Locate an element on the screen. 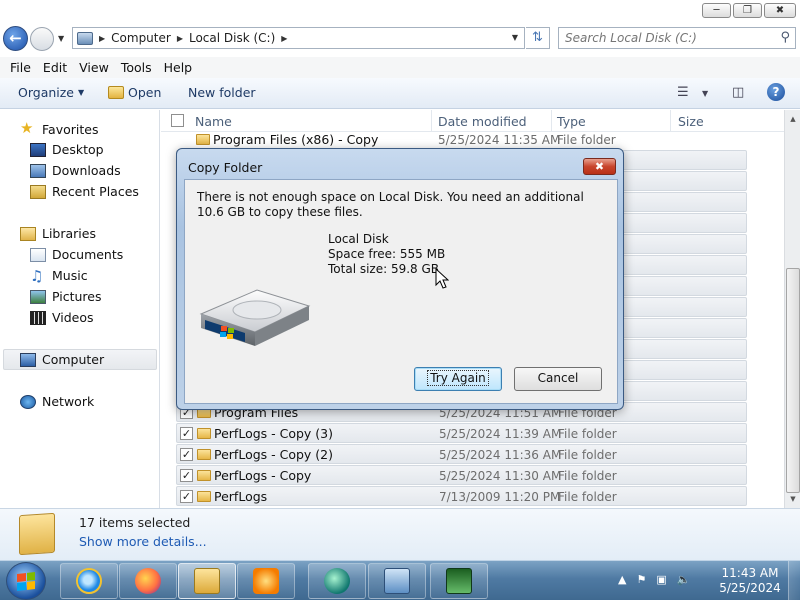 This screenshot has height=600, width=800. windows-logo-icon is located at coordinates (26, 581).